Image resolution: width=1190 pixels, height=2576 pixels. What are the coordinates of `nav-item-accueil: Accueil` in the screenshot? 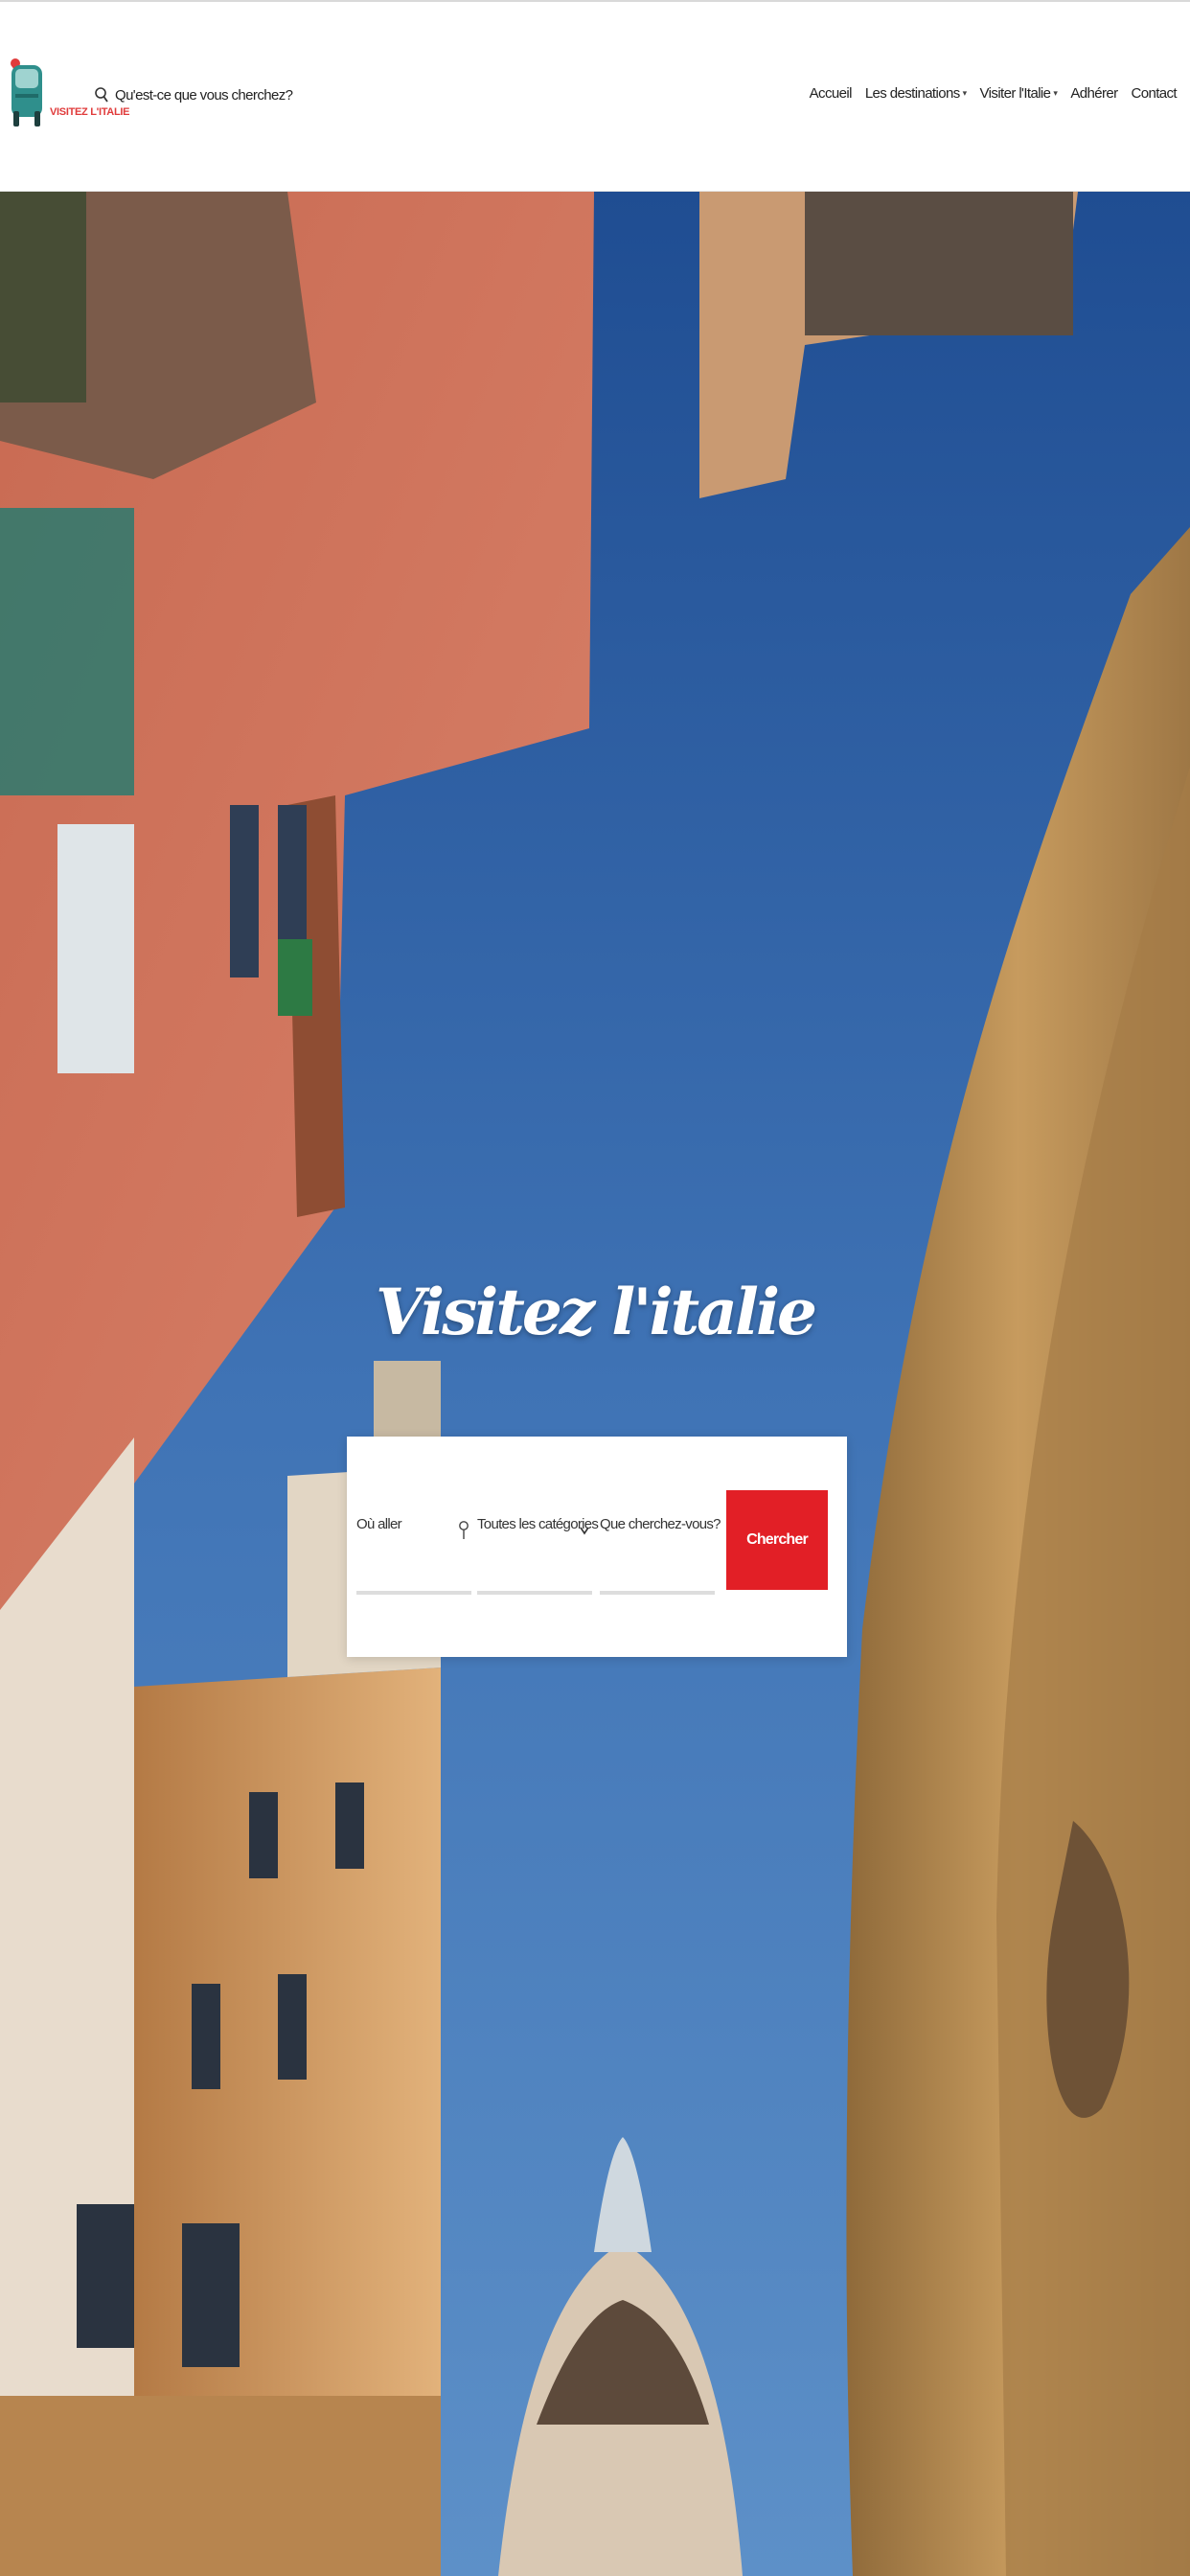 It's located at (831, 93).